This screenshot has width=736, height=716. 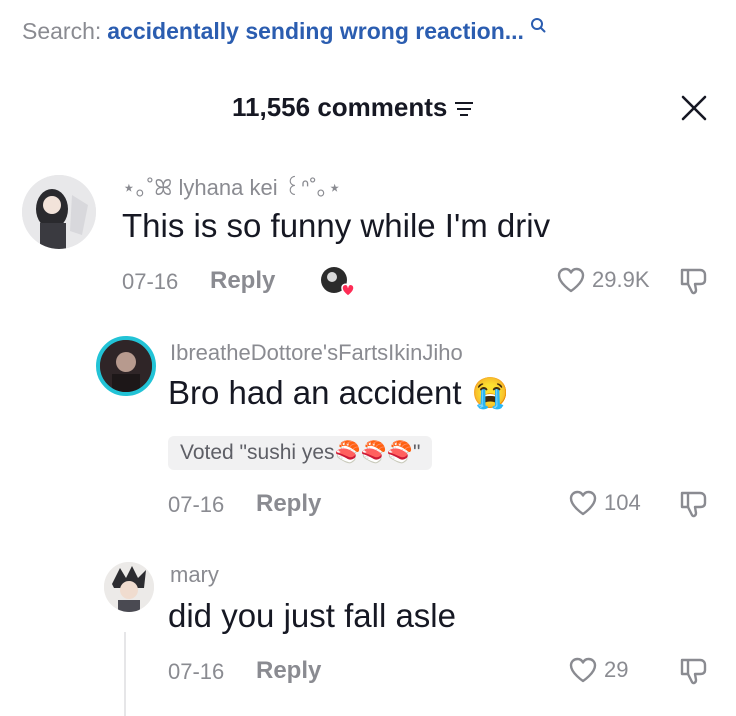 I want to click on crying-emoji: 😭, so click(x=490, y=393).